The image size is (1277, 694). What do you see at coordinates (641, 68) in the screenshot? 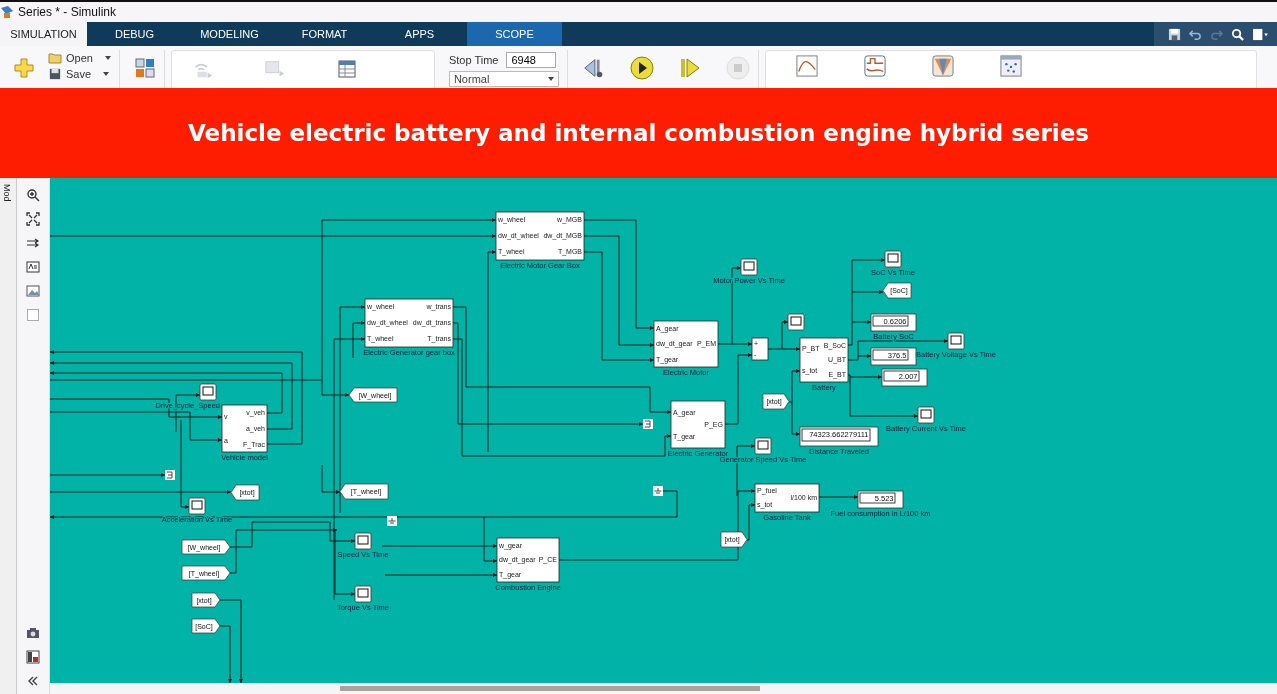
I see `run-icon` at bounding box center [641, 68].